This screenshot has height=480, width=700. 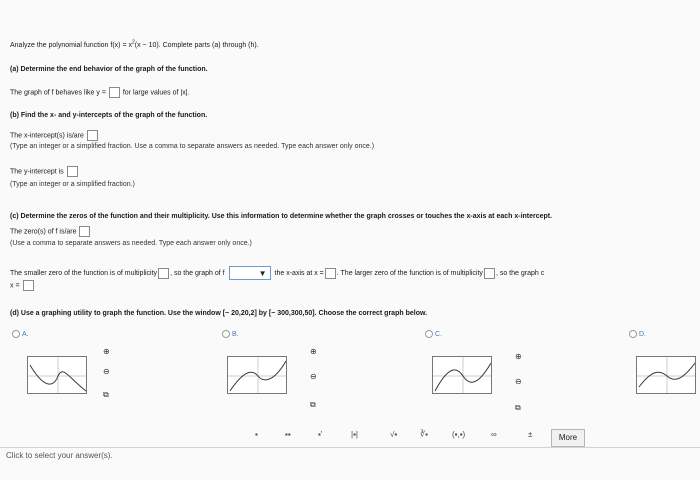 I want to click on ordered-pair-tool: (▪,▪), so click(x=458, y=434).